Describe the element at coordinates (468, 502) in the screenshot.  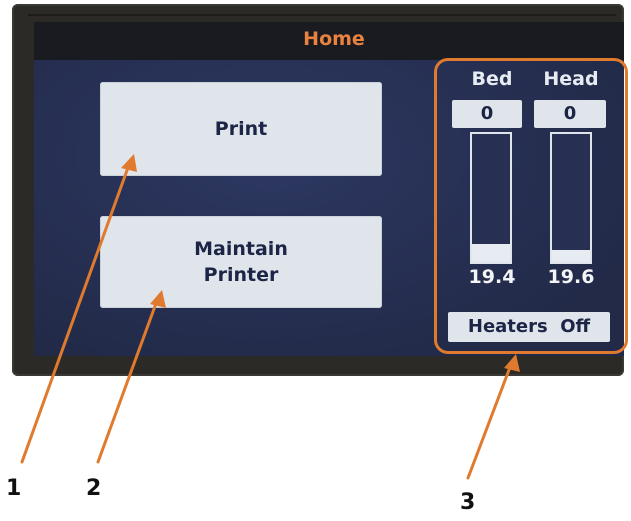
I see `callout-number-3: 3` at that location.